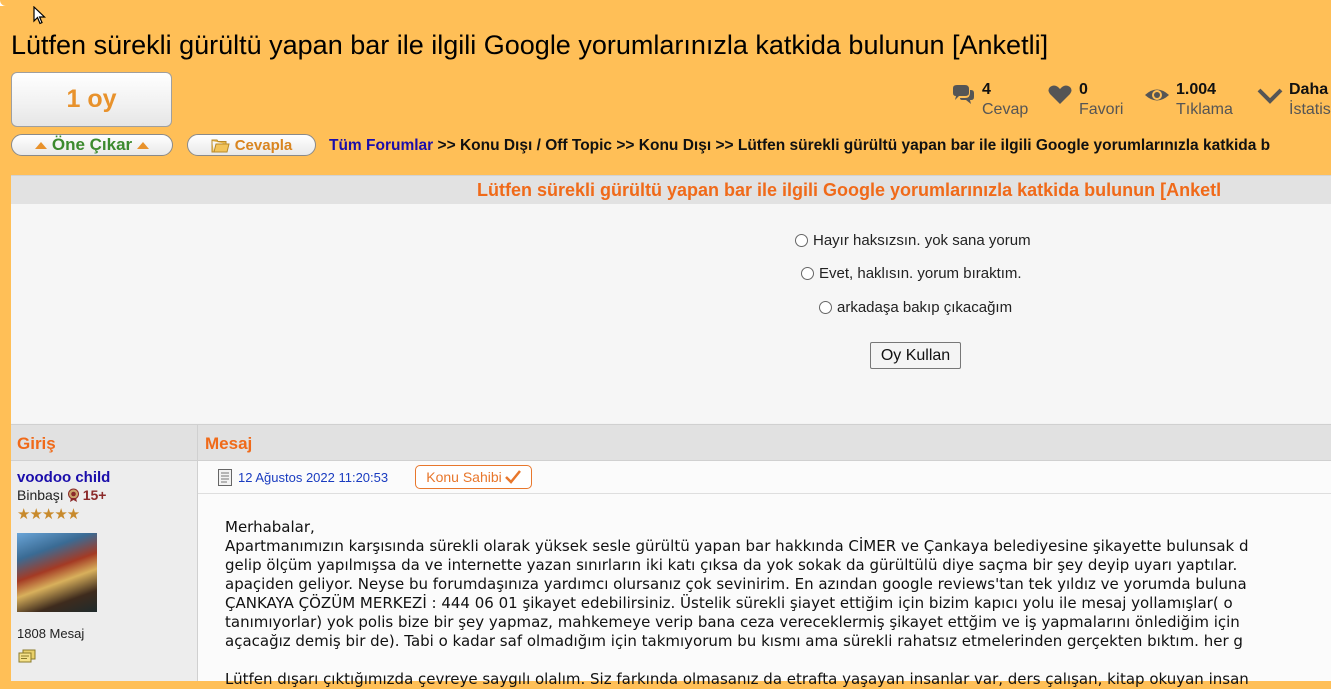  I want to click on feature-button: Öne Çıkar, so click(92, 145).